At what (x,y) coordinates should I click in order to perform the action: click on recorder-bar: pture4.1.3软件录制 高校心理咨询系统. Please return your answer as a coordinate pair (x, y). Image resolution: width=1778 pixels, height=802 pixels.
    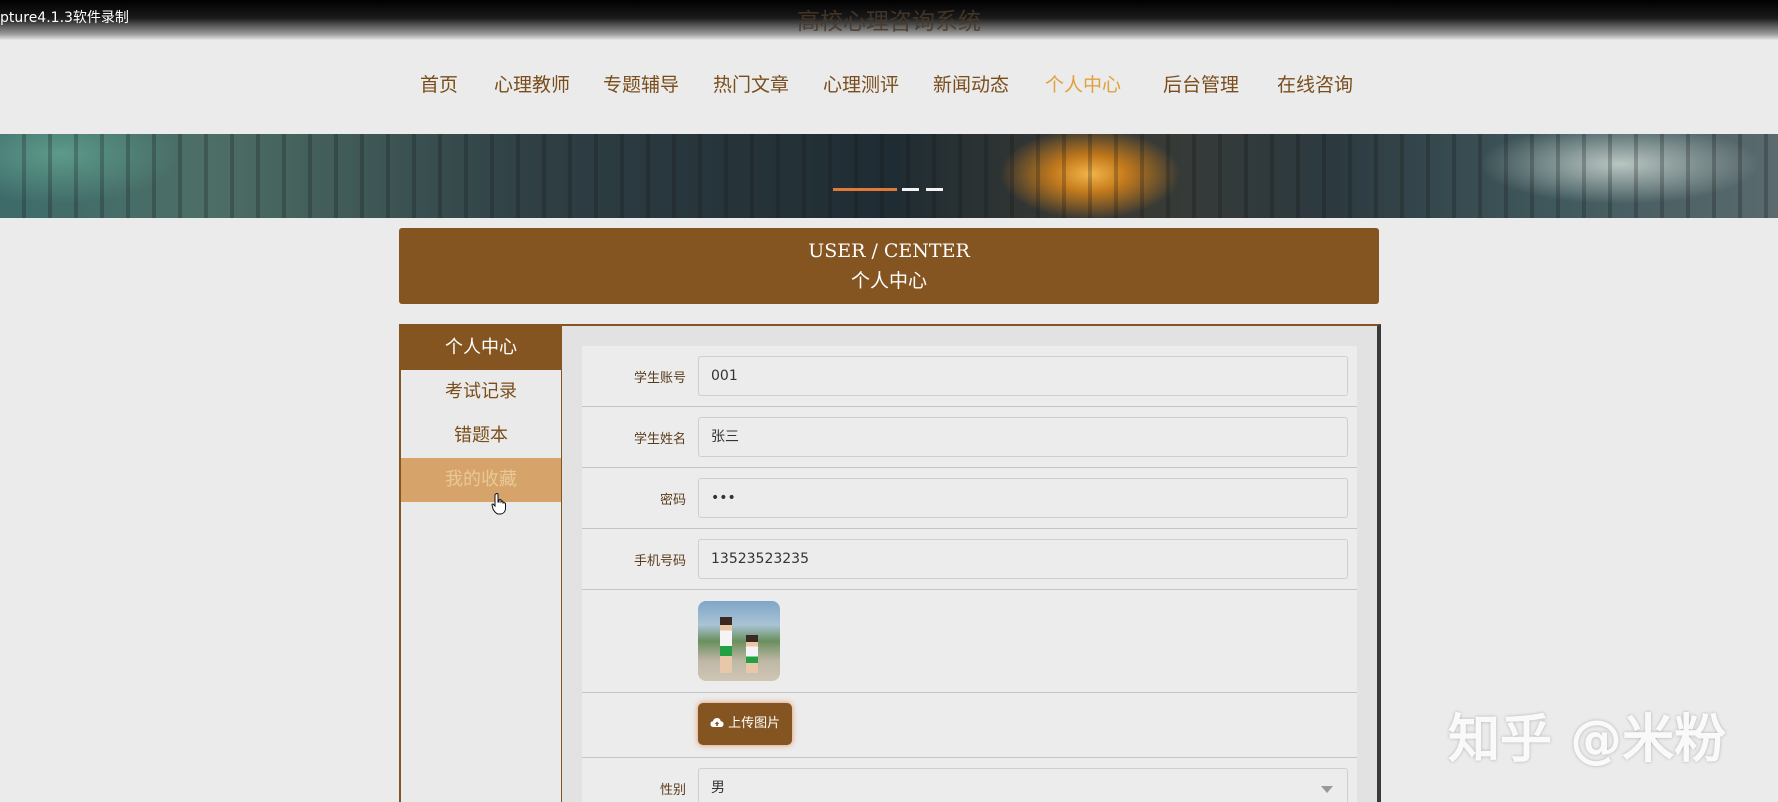
    Looking at the image, I should click on (889, 20).